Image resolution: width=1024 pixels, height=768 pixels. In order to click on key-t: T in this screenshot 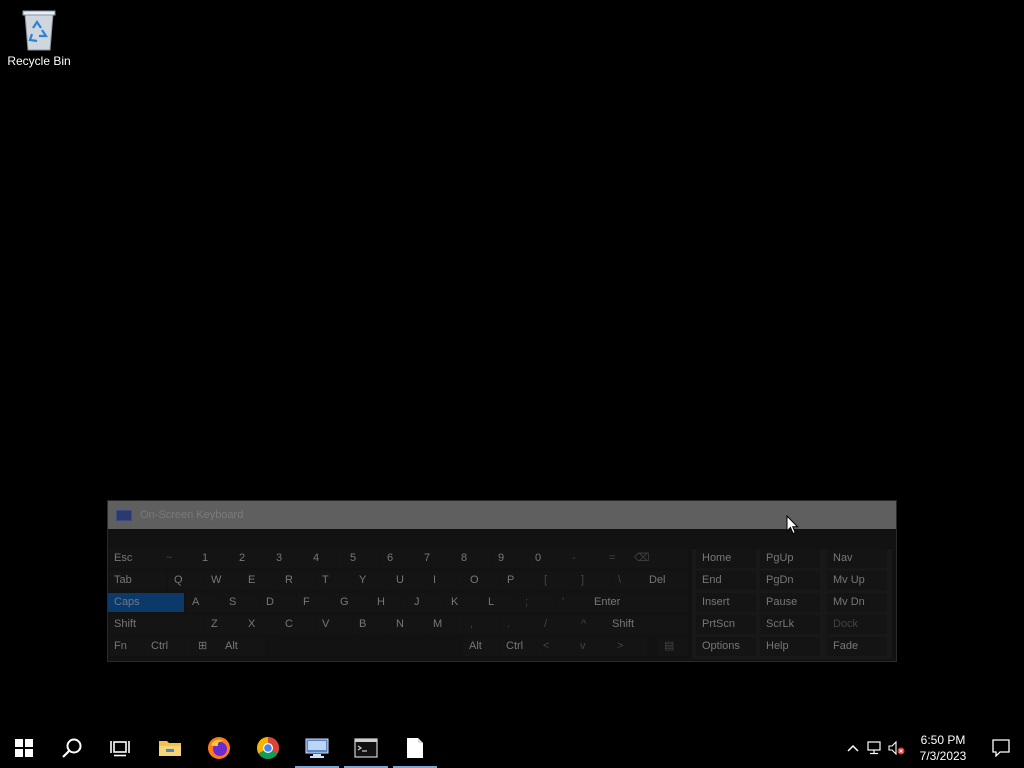, I will do `click(334, 580)`.